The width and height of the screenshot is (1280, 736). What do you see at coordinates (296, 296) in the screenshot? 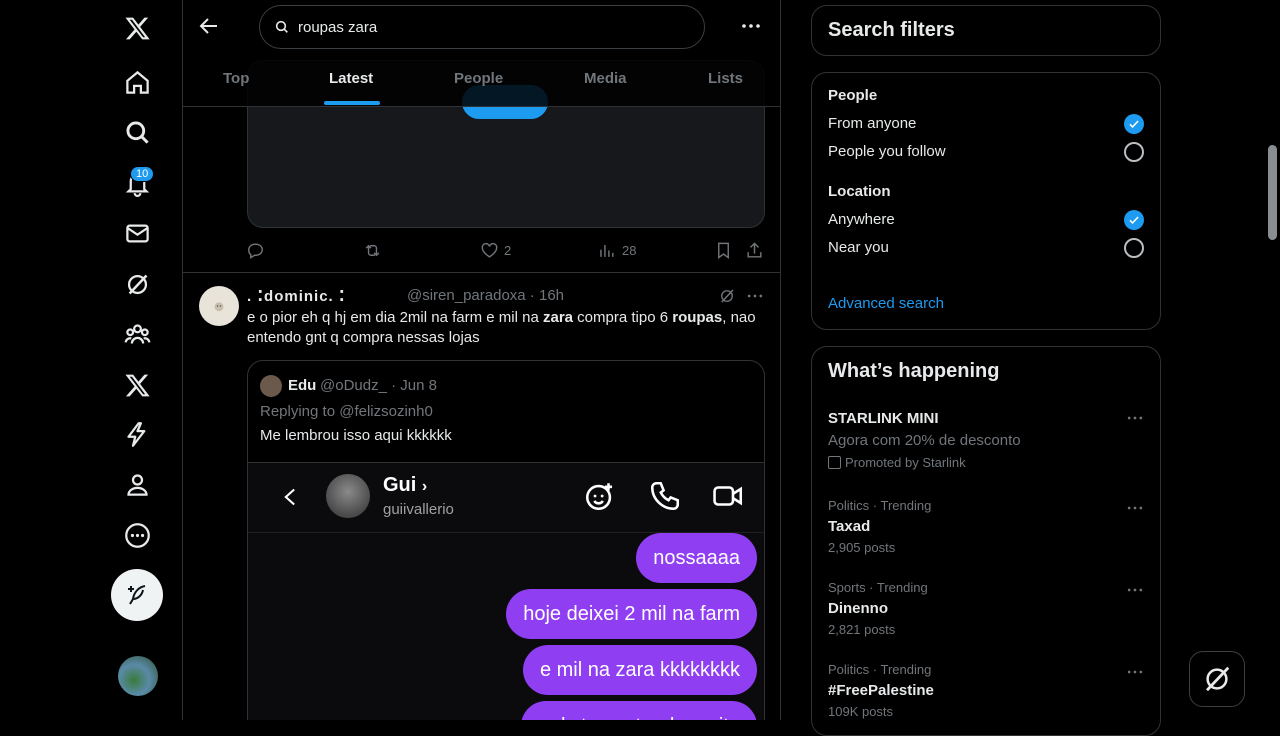
I see `tweet-author-name: . ⁚dominic. ⁚` at bounding box center [296, 296].